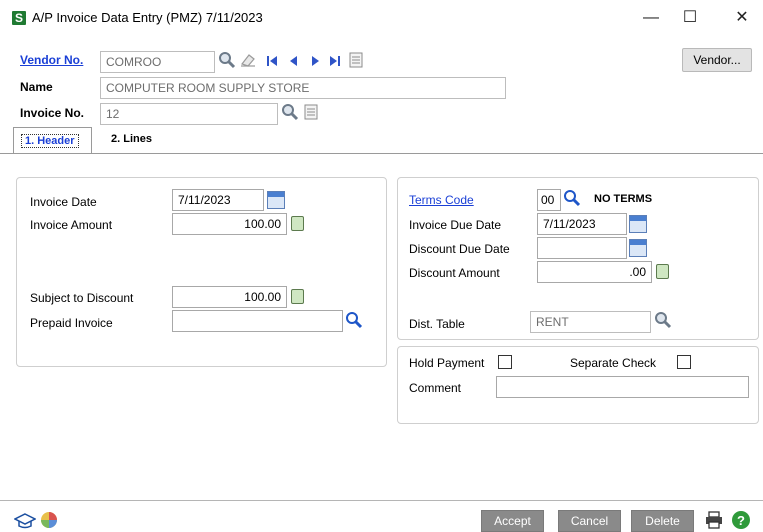 The height and width of the screenshot is (532, 763). What do you see at coordinates (71, 323) in the screenshot?
I see `prepaid-invoice-label: Prepaid Invoice` at bounding box center [71, 323].